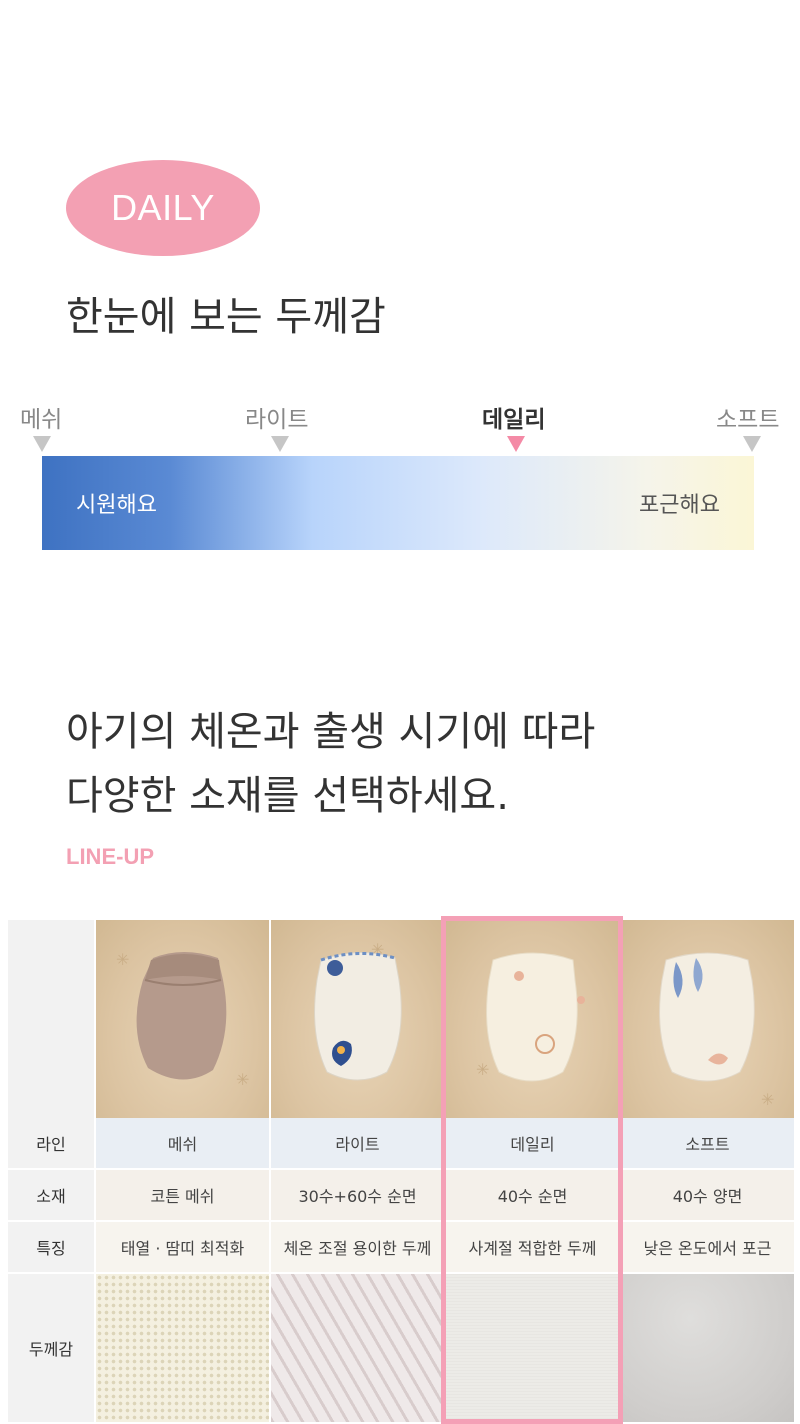 Image resolution: width=800 pixels, height=1424 pixels. I want to click on line-cell-soft: 소프트, so click(707, 1144).